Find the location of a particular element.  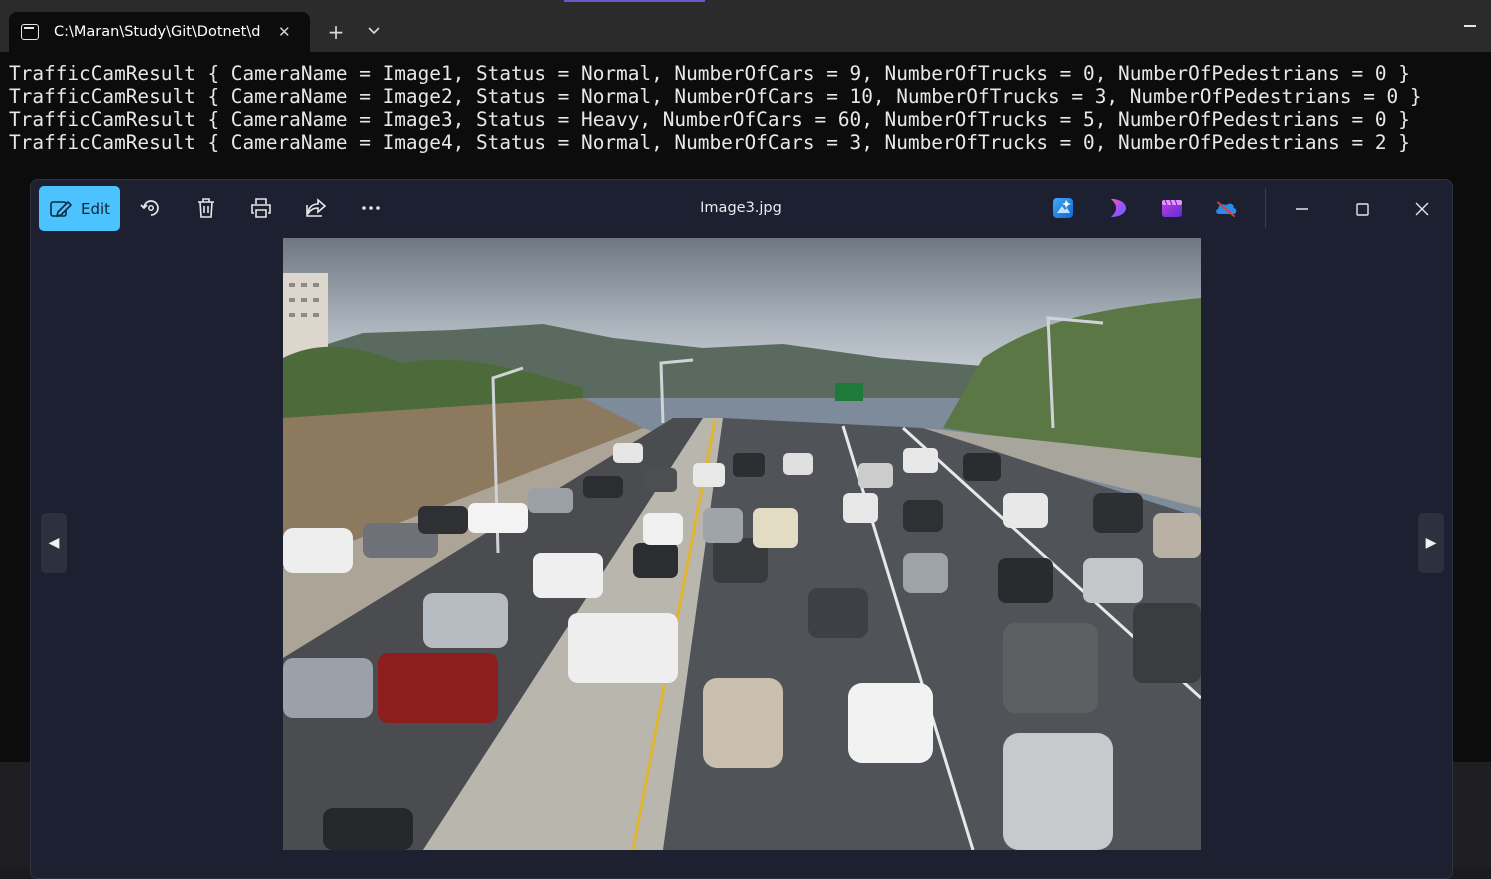

image-title: Image3.jpg is located at coordinates (741, 208).